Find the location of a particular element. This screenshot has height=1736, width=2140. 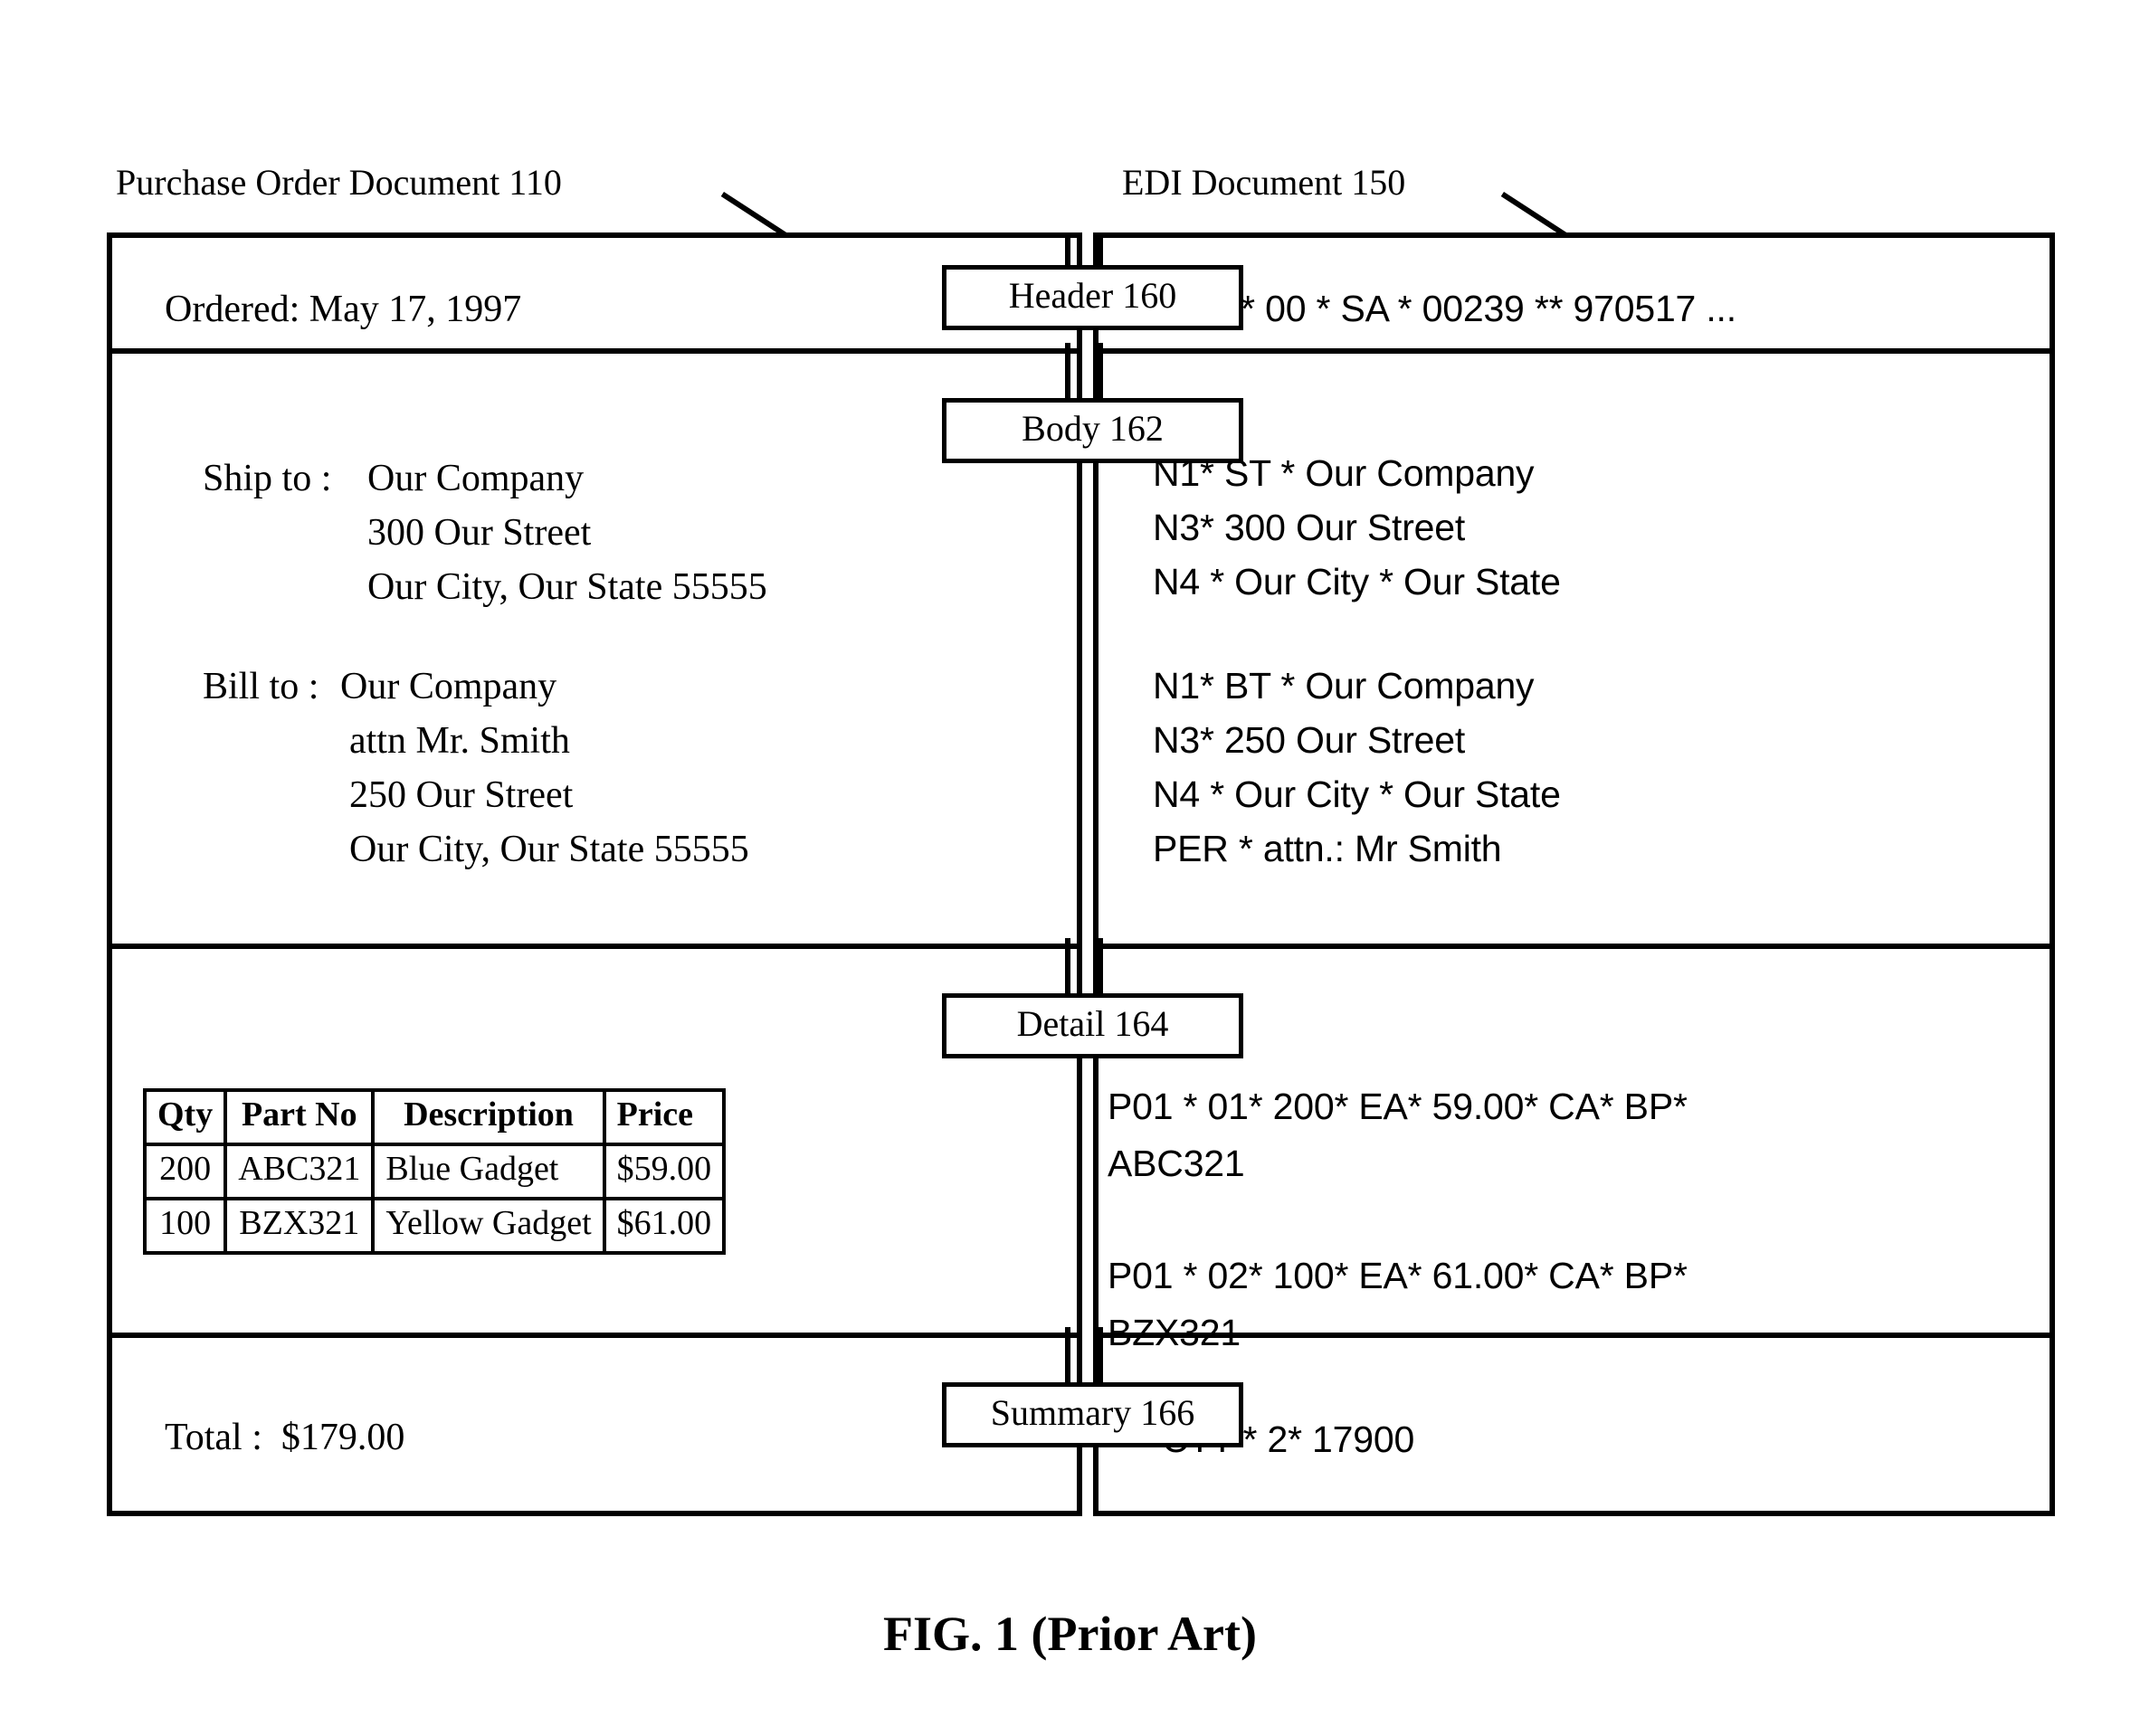

column-header-part-no: Part No is located at coordinates (300, 1117).